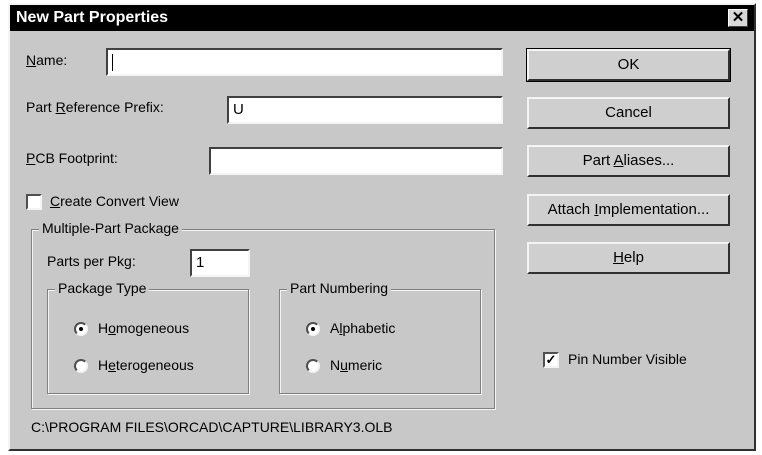 The image size is (762, 455). What do you see at coordinates (628, 65) in the screenshot?
I see `ok-button: OK` at bounding box center [628, 65].